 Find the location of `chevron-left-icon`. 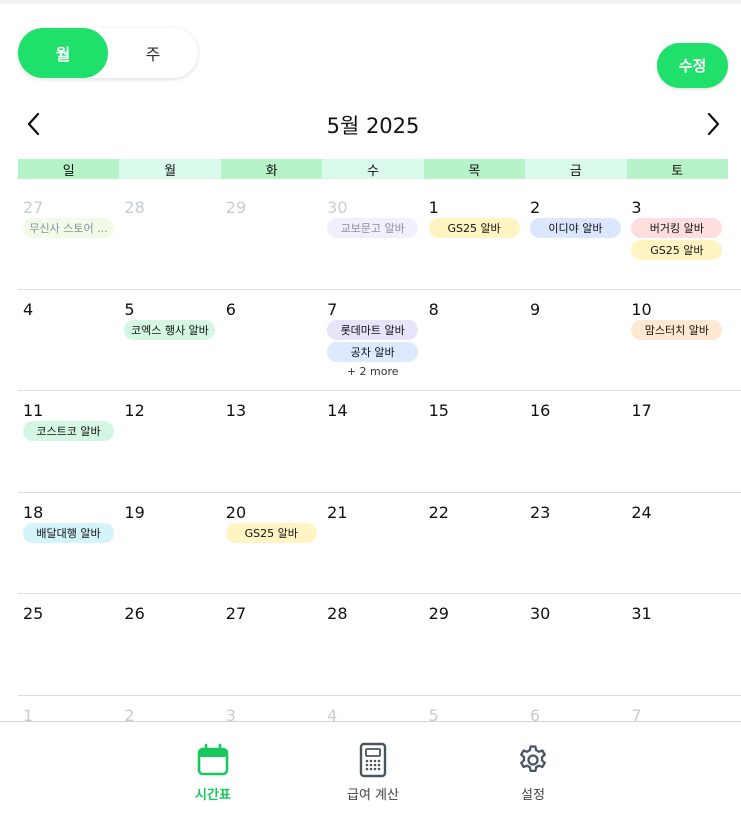

chevron-left-icon is located at coordinates (33, 124).